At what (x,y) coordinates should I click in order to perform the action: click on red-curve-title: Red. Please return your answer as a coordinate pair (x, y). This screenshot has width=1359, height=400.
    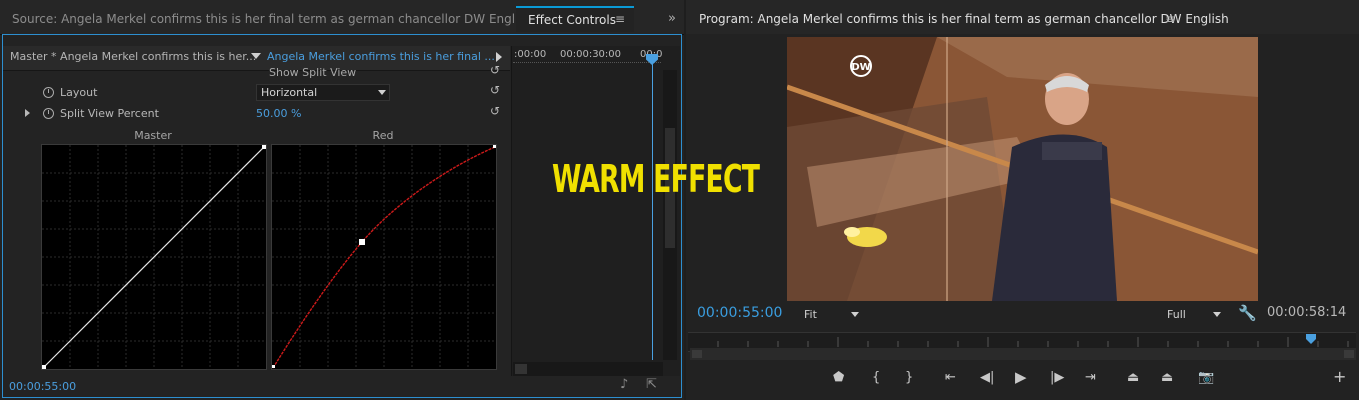
    Looking at the image, I should click on (383, 135).